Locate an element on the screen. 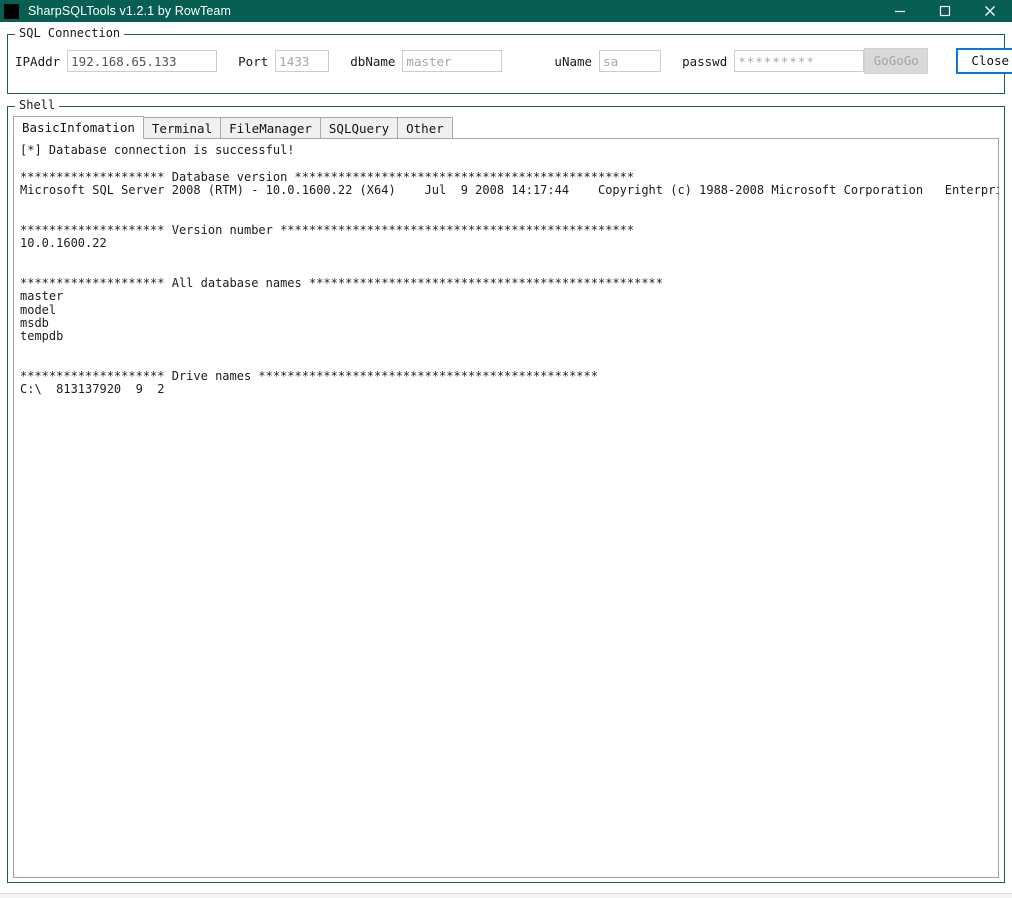 Image resolution: width=1012 pixels, height=898 pixels. minimize-icon is located at coordinates (899, 11).